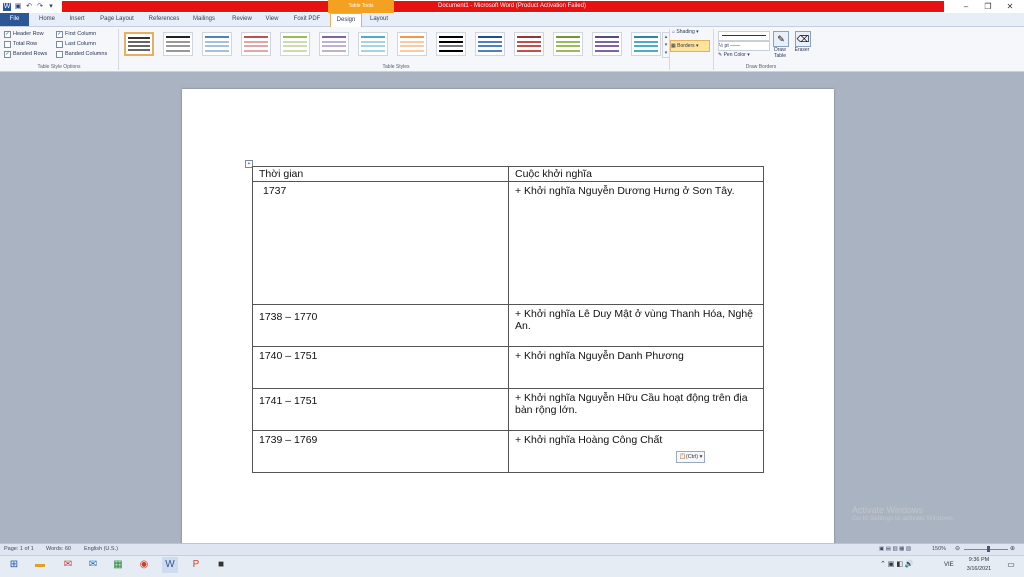 This screenshot has width=1024, height=577. What do you see at coordinates (780, 53) in the screenshot?
I see `draw-table-label: Draw Table` at bounding box center [780, 53].